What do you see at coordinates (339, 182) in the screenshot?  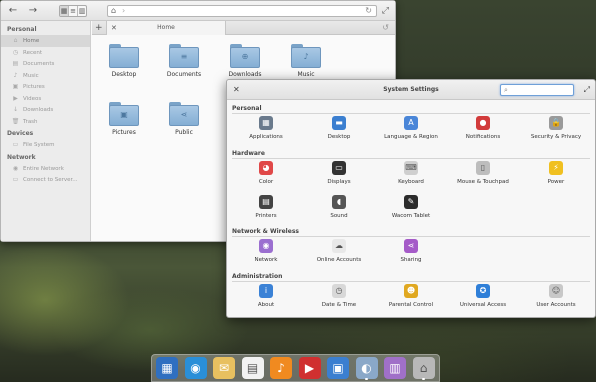 I see `settings-plug-label: Displays` at bounding box center [339, 182].